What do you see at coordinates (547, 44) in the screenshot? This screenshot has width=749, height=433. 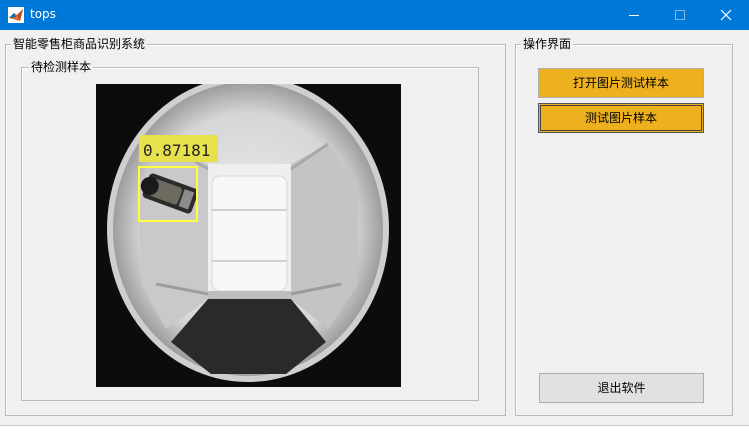 I see `operations-panel-title: 操作界面` at bounding box center [547, 44].